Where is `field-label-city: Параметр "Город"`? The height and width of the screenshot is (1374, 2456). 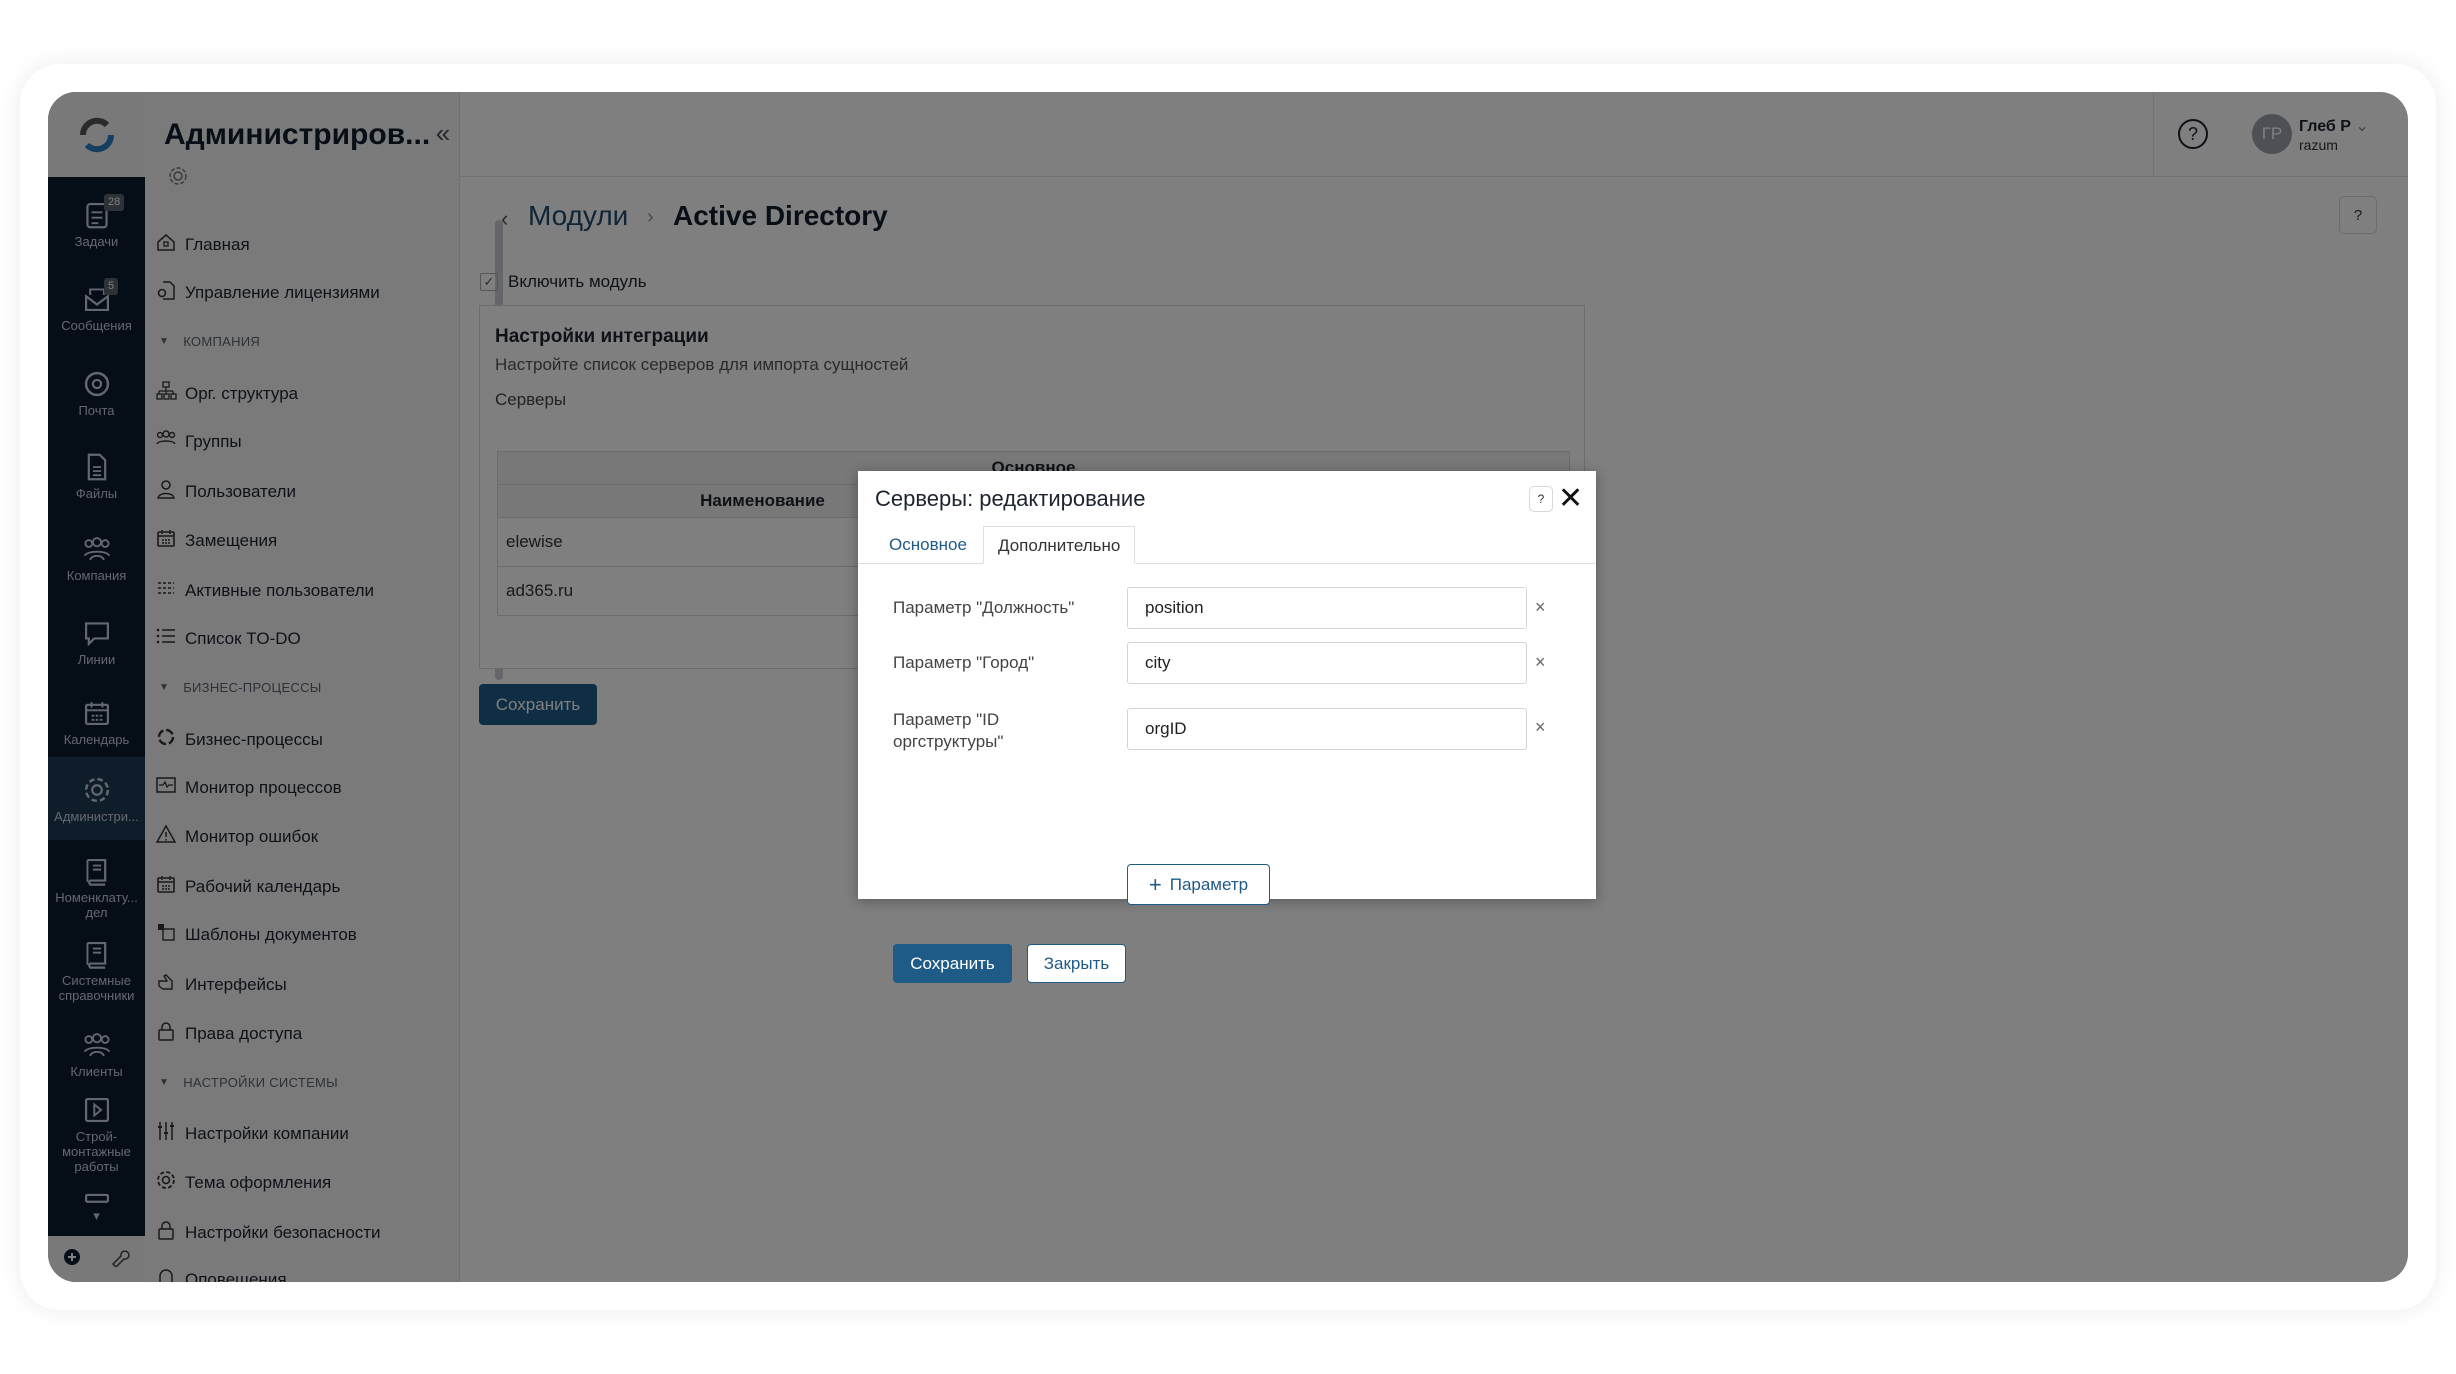
field-label-city: Параметр "Город" is located at coordinates (964, 662).